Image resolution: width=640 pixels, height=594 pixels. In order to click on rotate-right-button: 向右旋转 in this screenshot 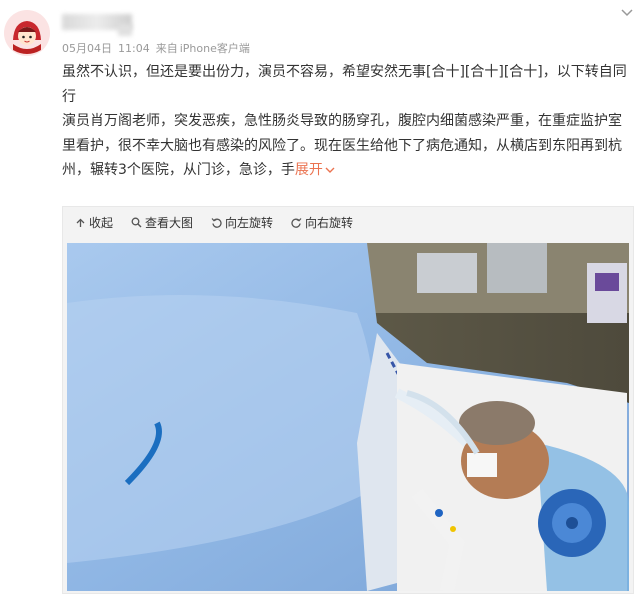, I will do `click(322, 222)`.